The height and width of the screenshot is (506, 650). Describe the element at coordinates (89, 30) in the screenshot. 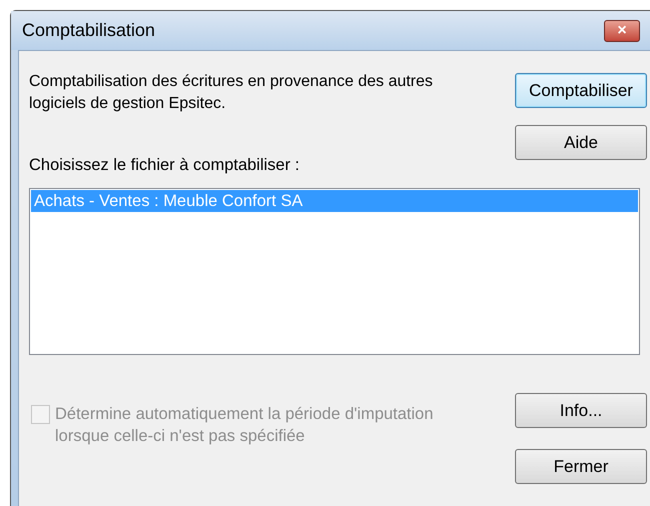

I see `window-title: Comptabilisation` at that location.